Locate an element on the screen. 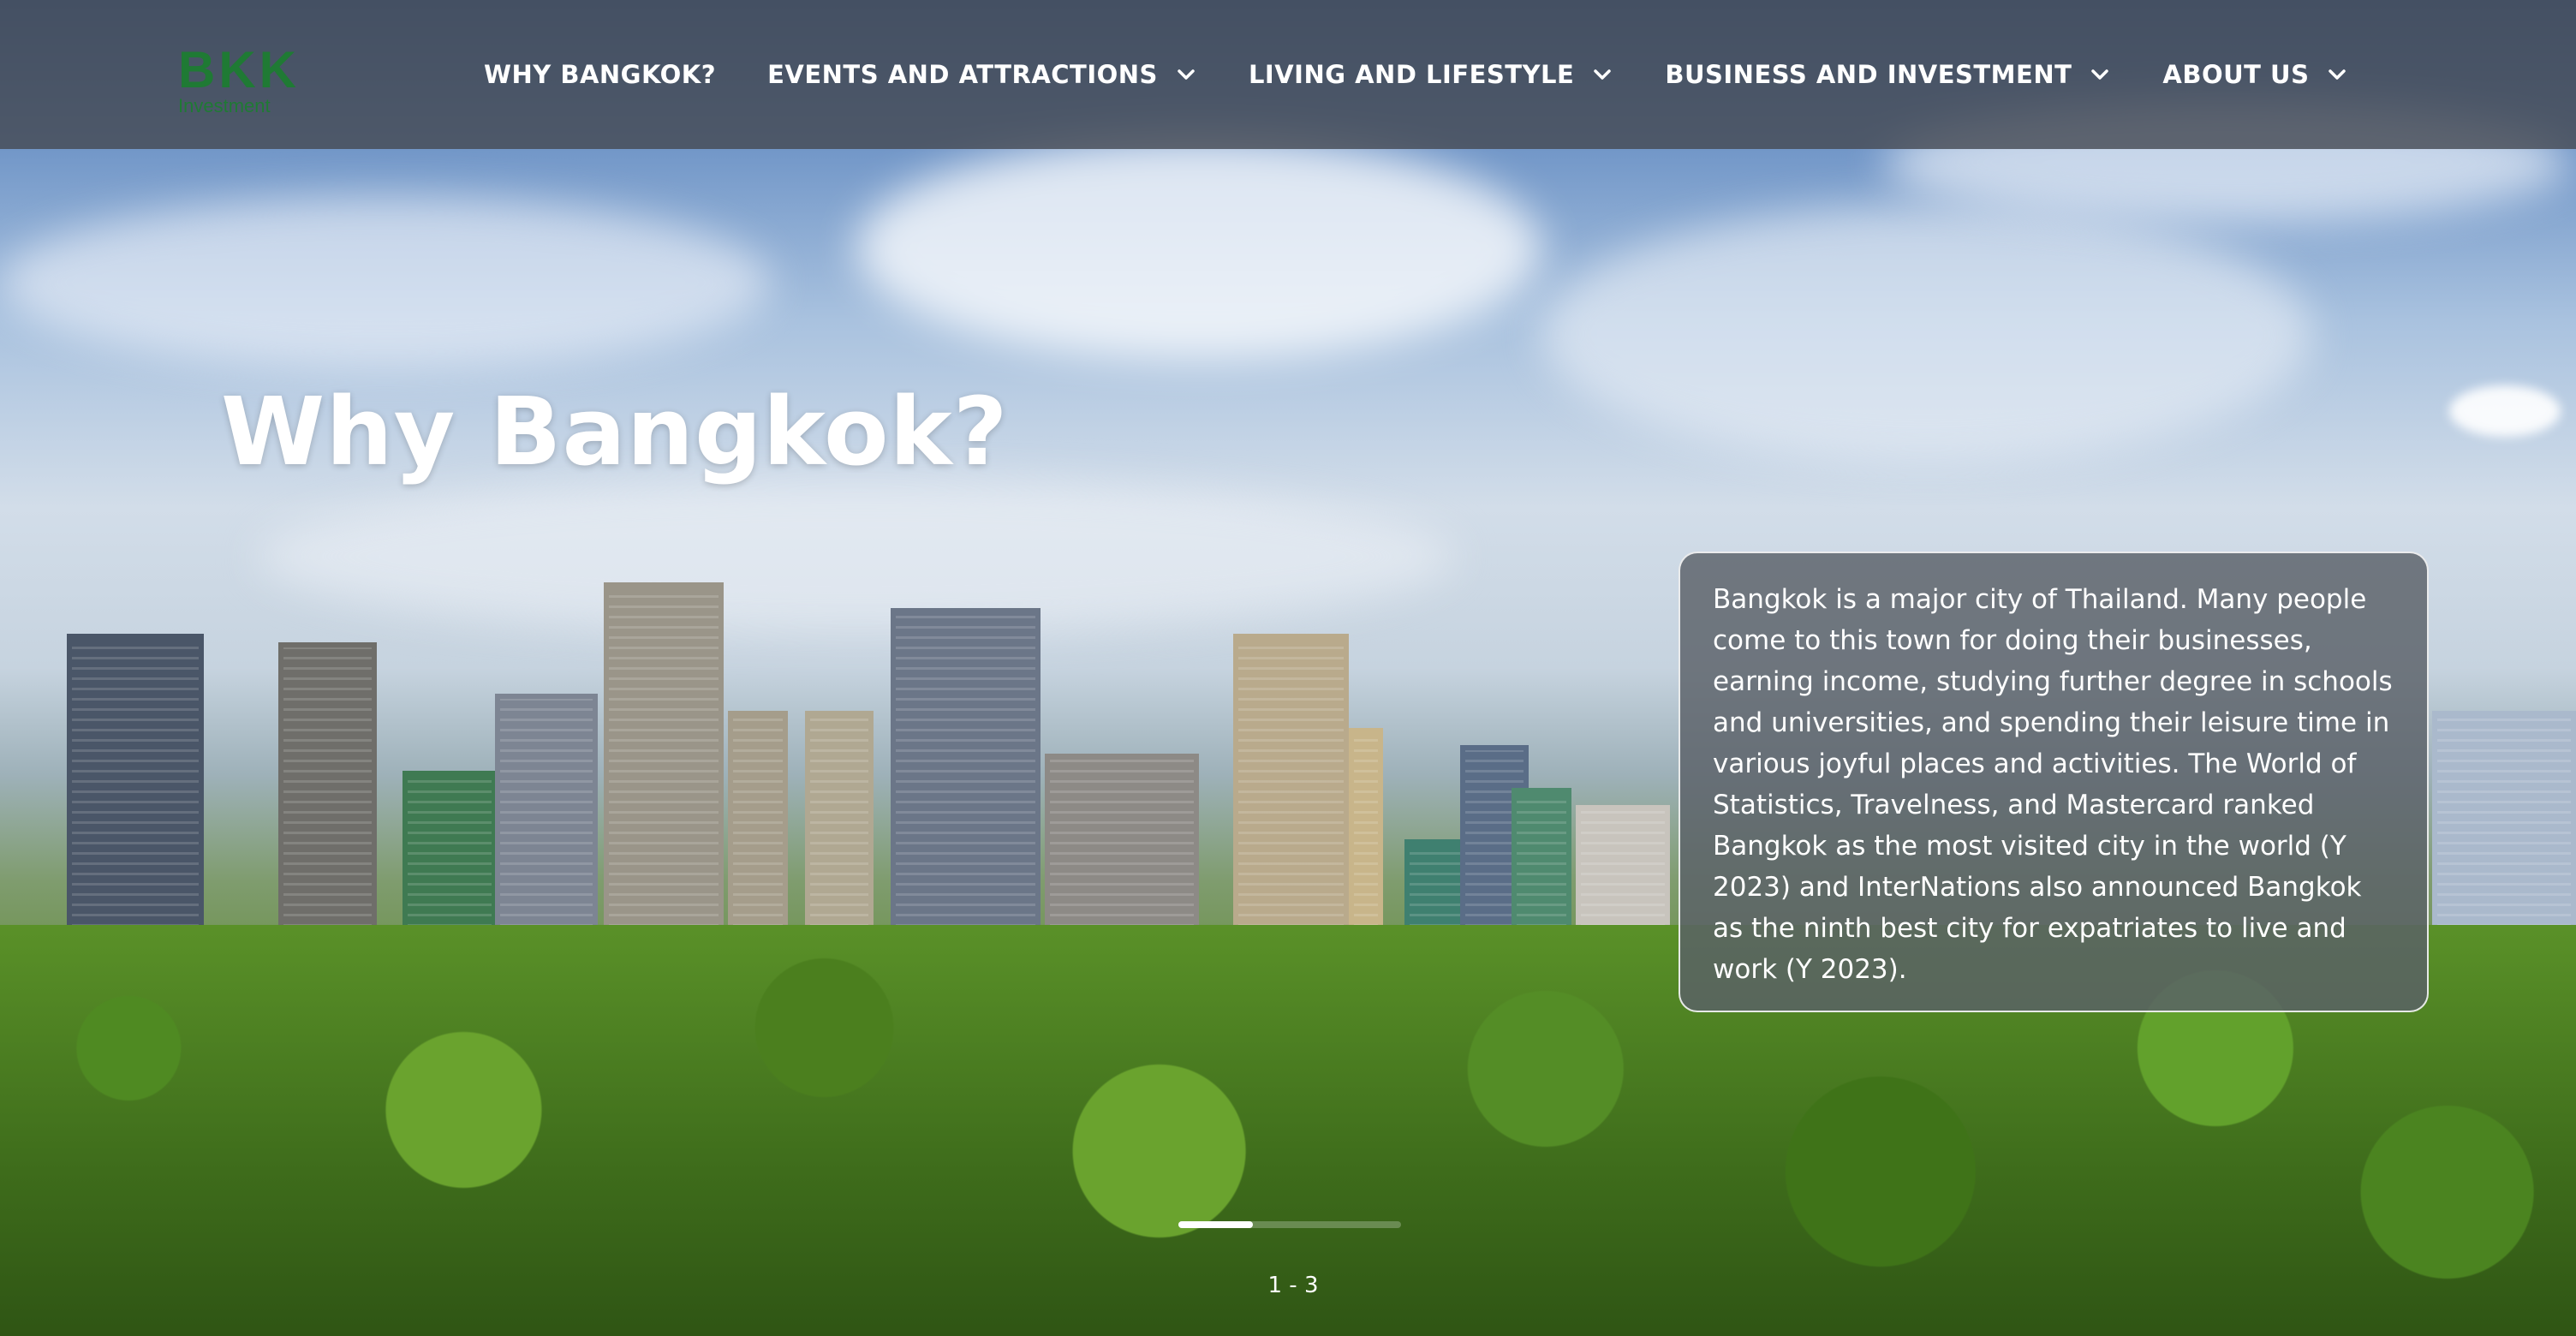 Image resolution: width=2576 pixels, height=1336 pixels. nav-item-about-us: ABOUT US is located at coordinates (2255, 74).